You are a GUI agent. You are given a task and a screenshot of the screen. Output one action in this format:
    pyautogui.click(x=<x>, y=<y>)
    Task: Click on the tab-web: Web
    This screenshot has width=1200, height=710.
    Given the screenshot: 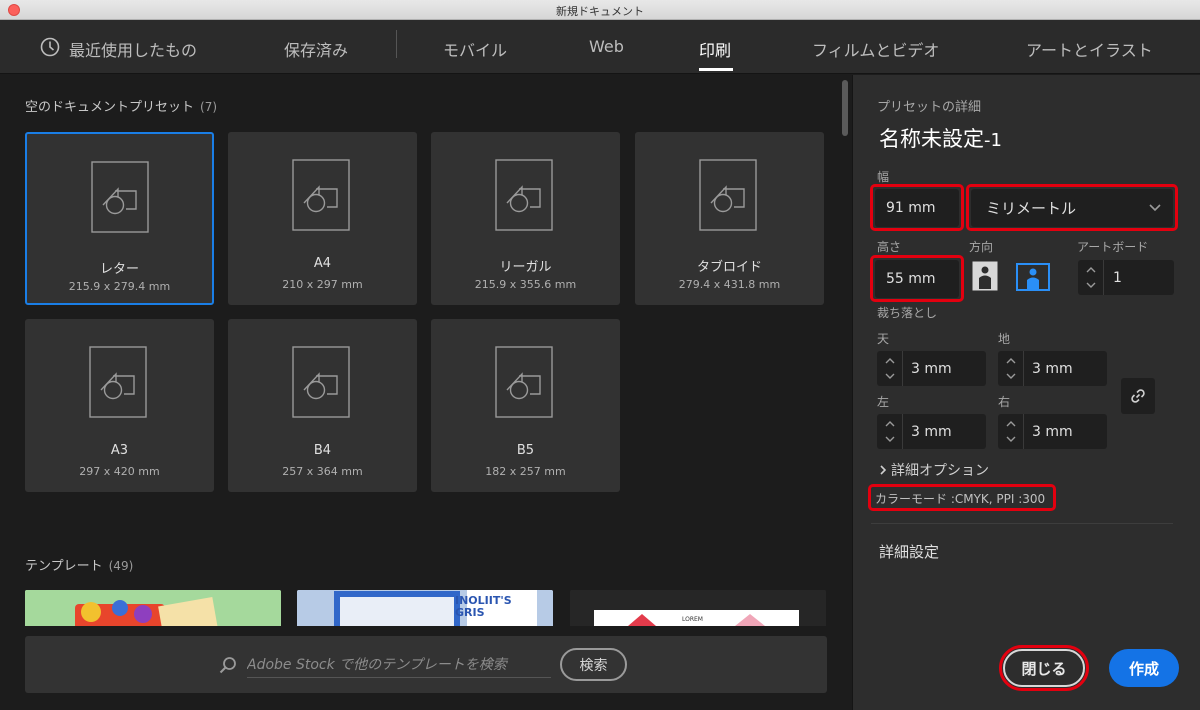 What is the action you would take?
    pyautogui.click(x=606, y=46)
    